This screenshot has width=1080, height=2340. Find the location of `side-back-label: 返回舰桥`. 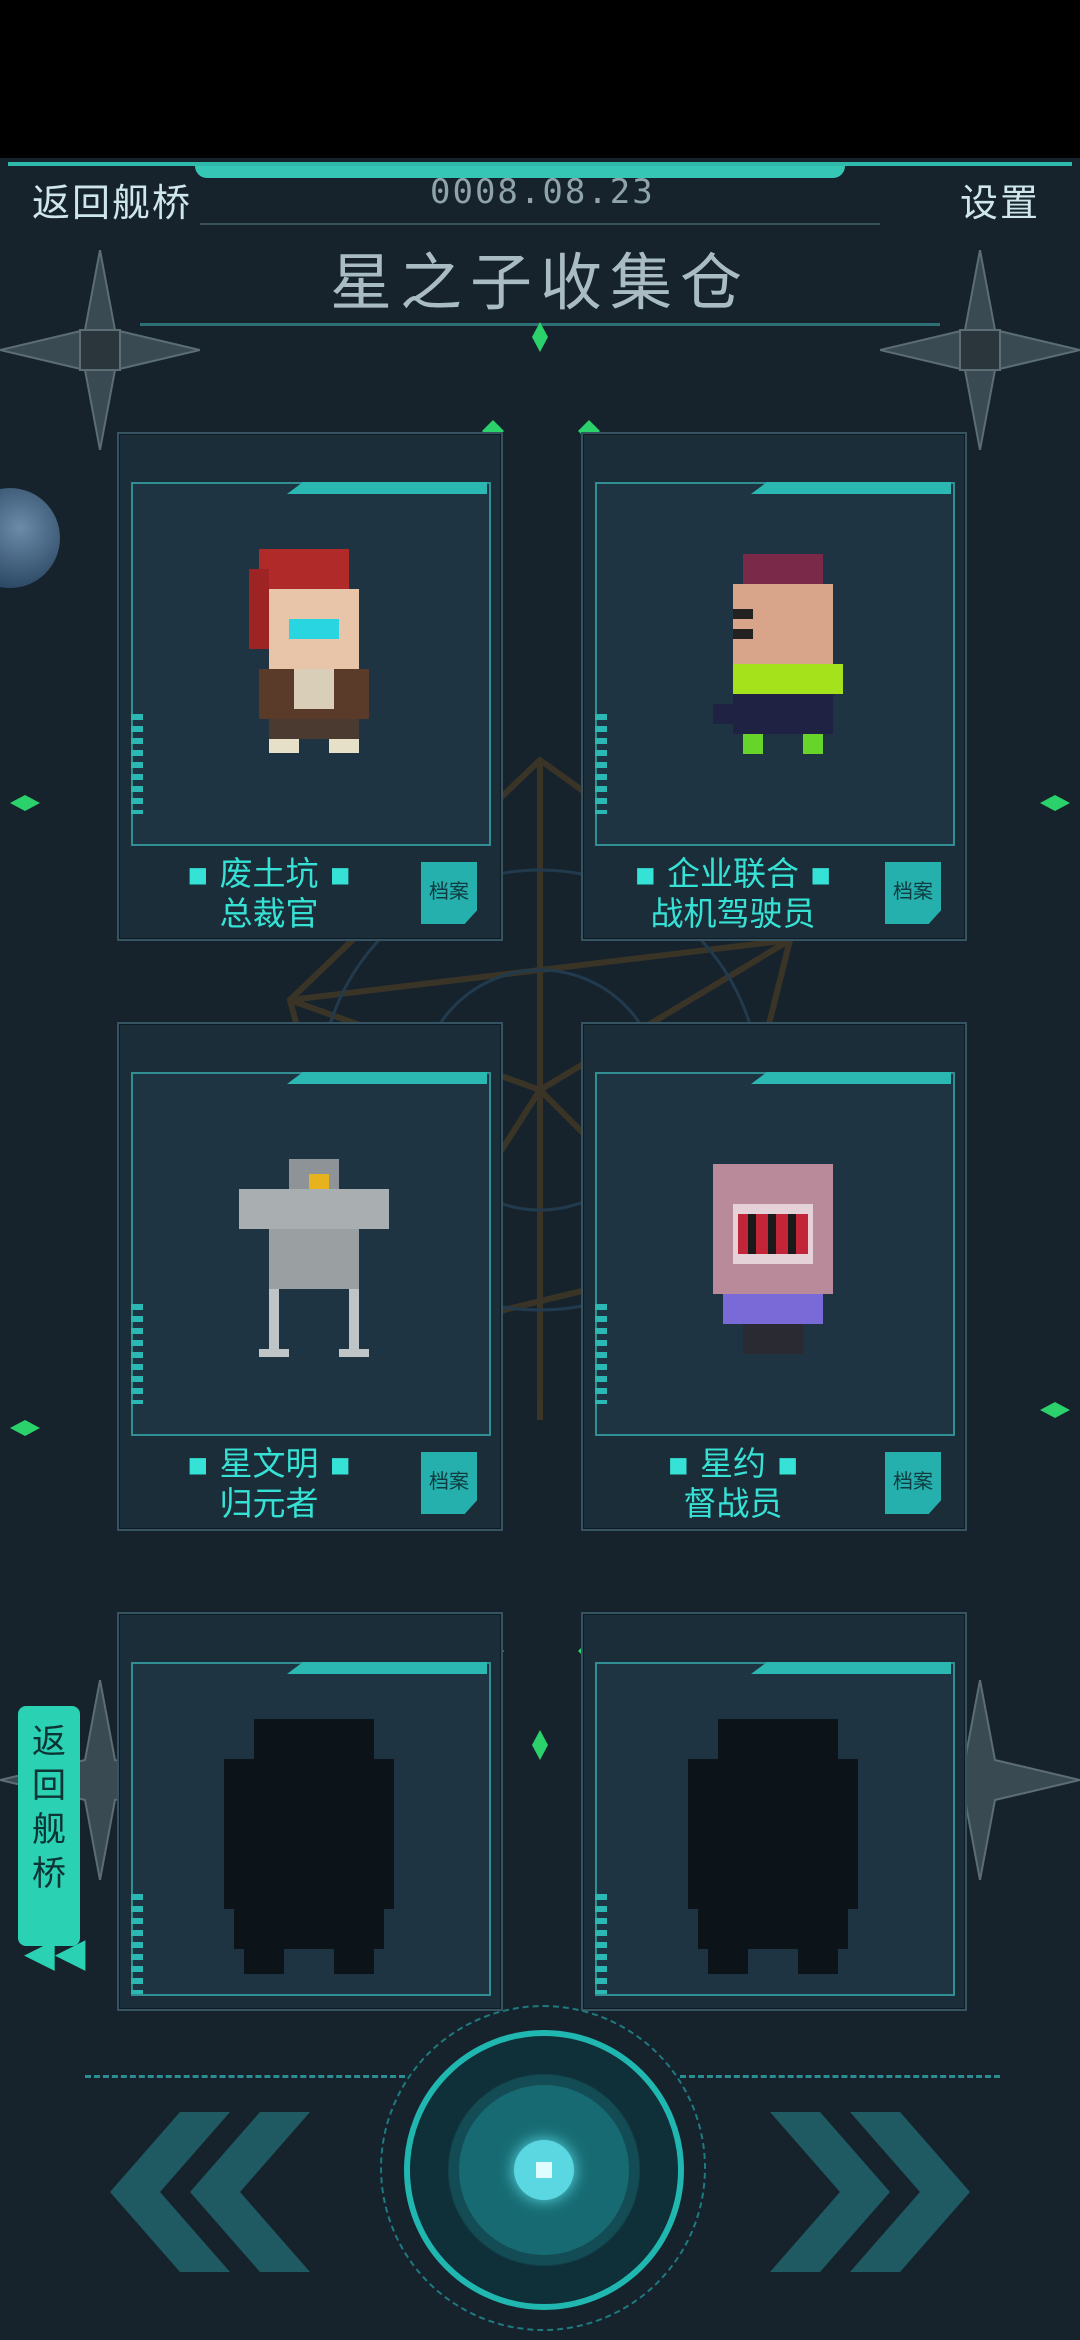

side-back-label: 返回舰桥 is located at coordinates (49, 1808).